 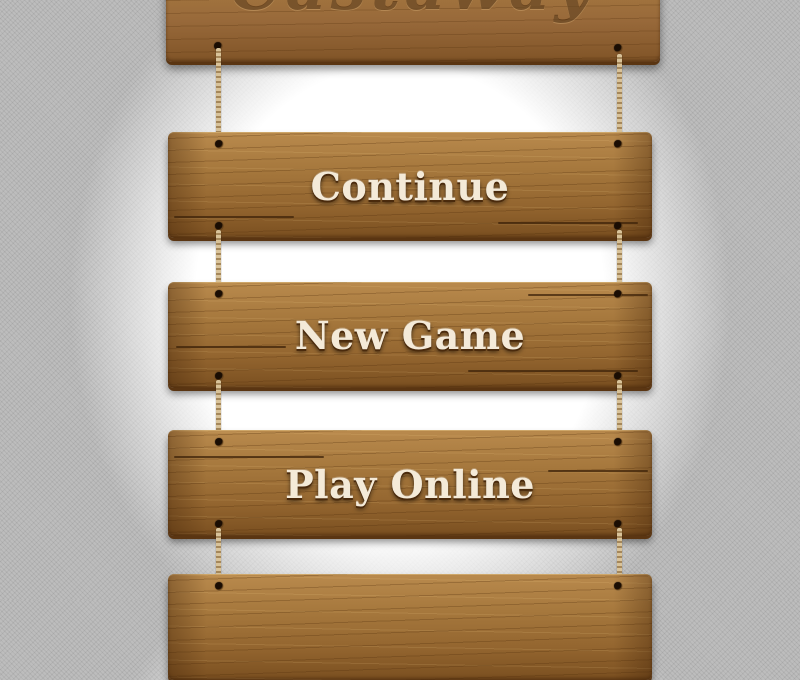 I want to click on continue-button-label: Continue, so click(x=410, y=186).